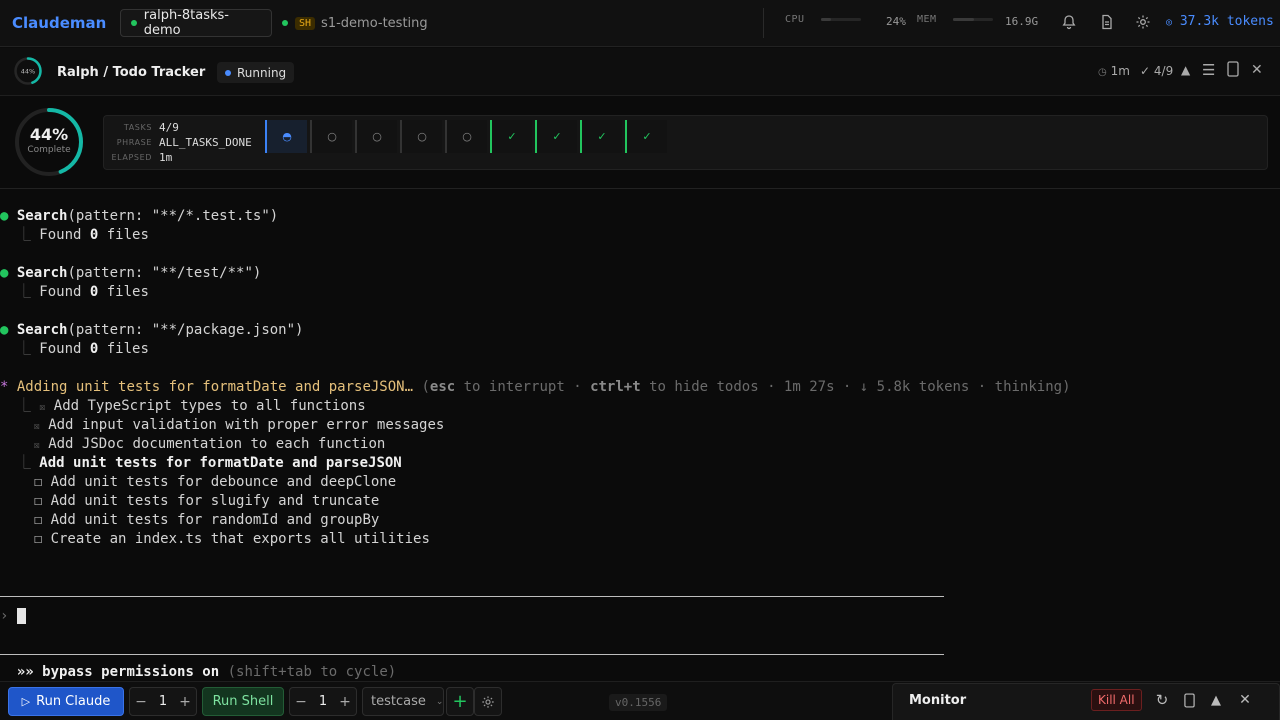  Describe the element at coordinates (166, 157) in the screenshot. I see `elapsed-value: 1m` at that location.